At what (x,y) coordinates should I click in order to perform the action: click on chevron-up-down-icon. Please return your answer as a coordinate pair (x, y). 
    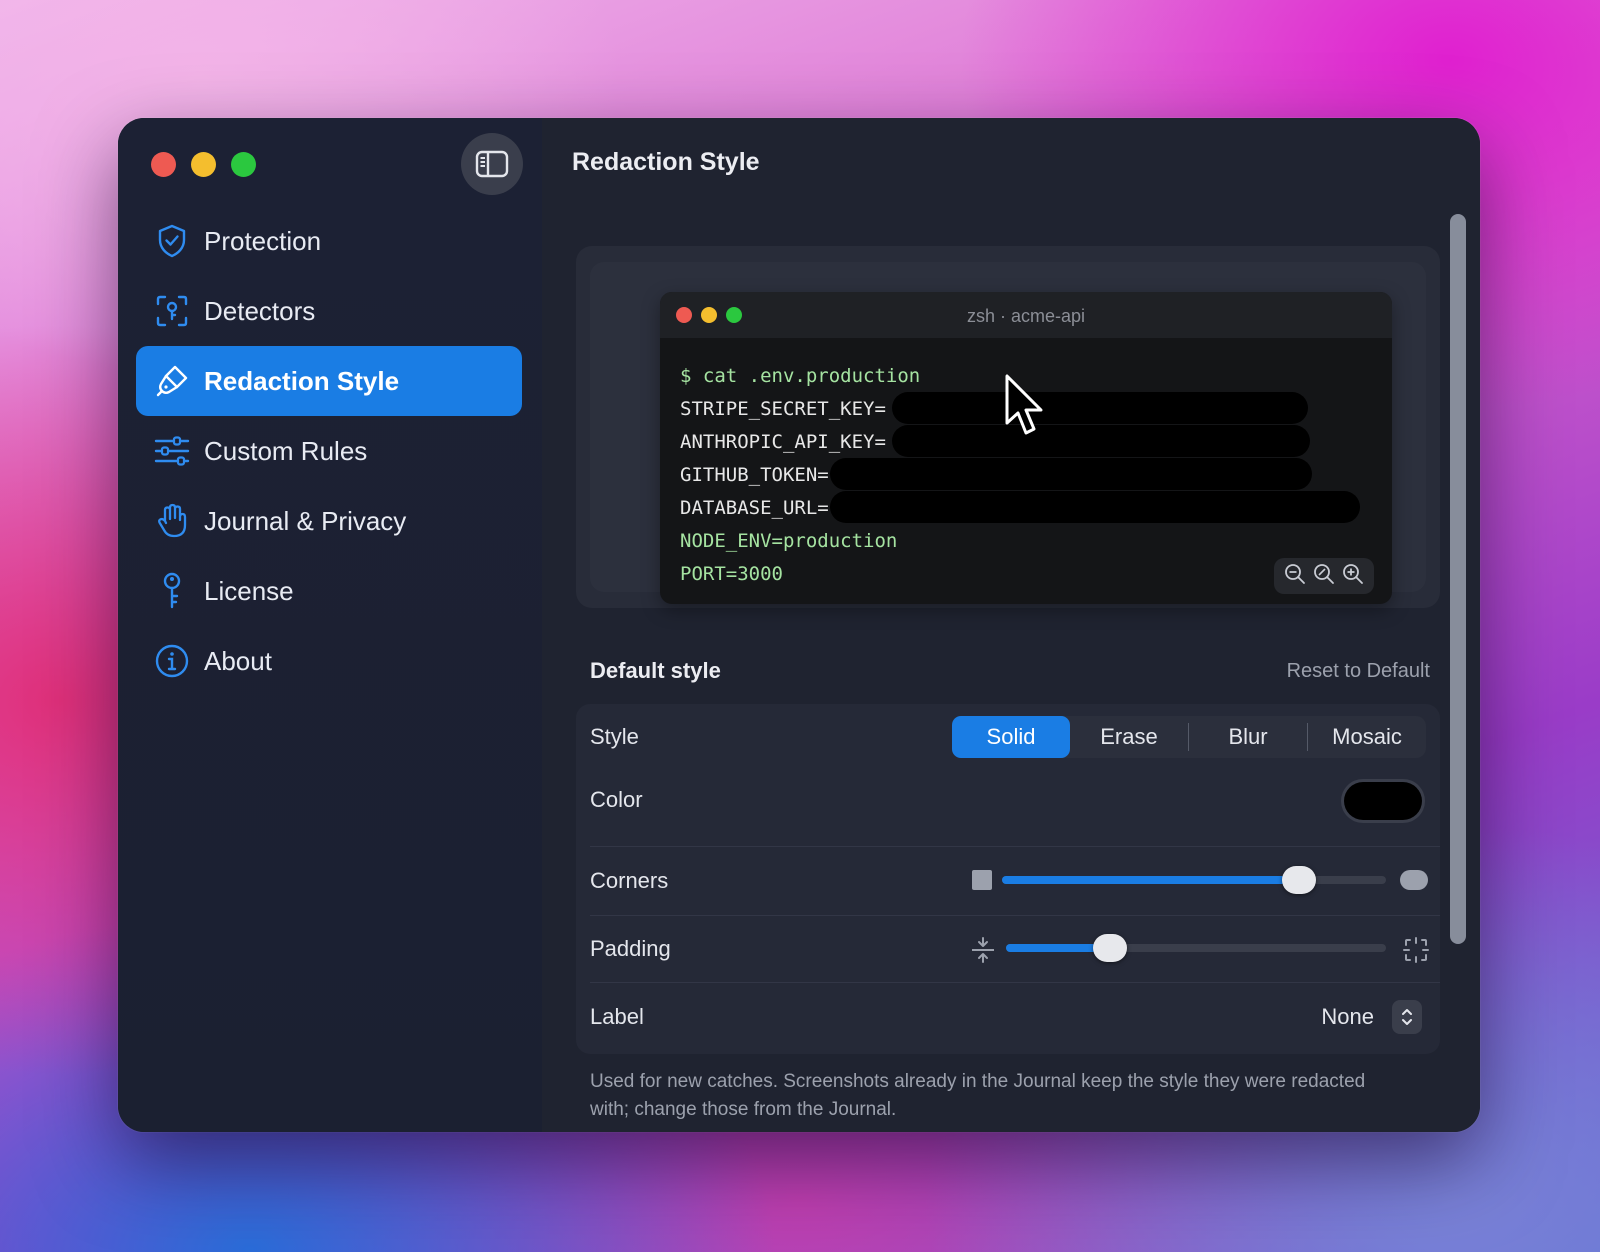
    Looking at the image, I should click on (1407, 1017).